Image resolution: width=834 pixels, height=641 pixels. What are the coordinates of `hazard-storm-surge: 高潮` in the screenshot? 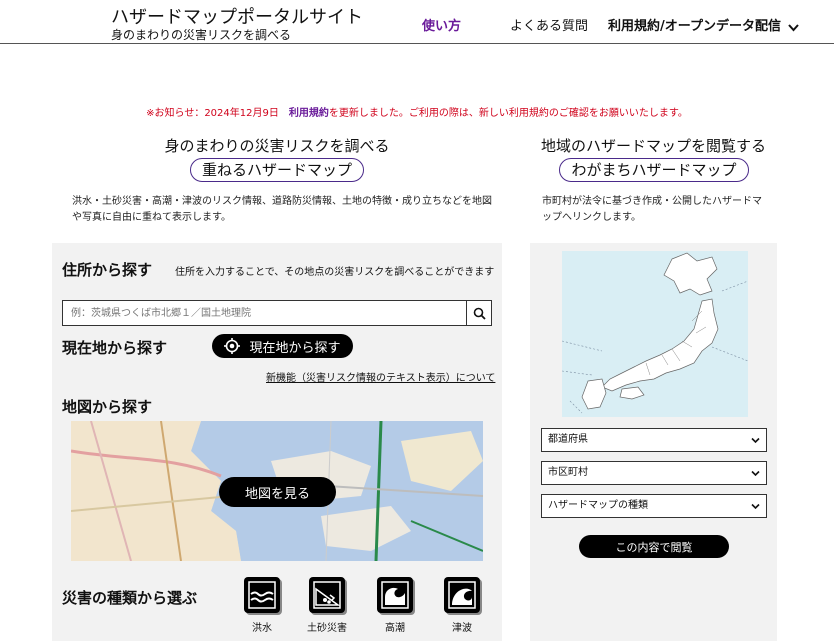 It's located at (395, 605).